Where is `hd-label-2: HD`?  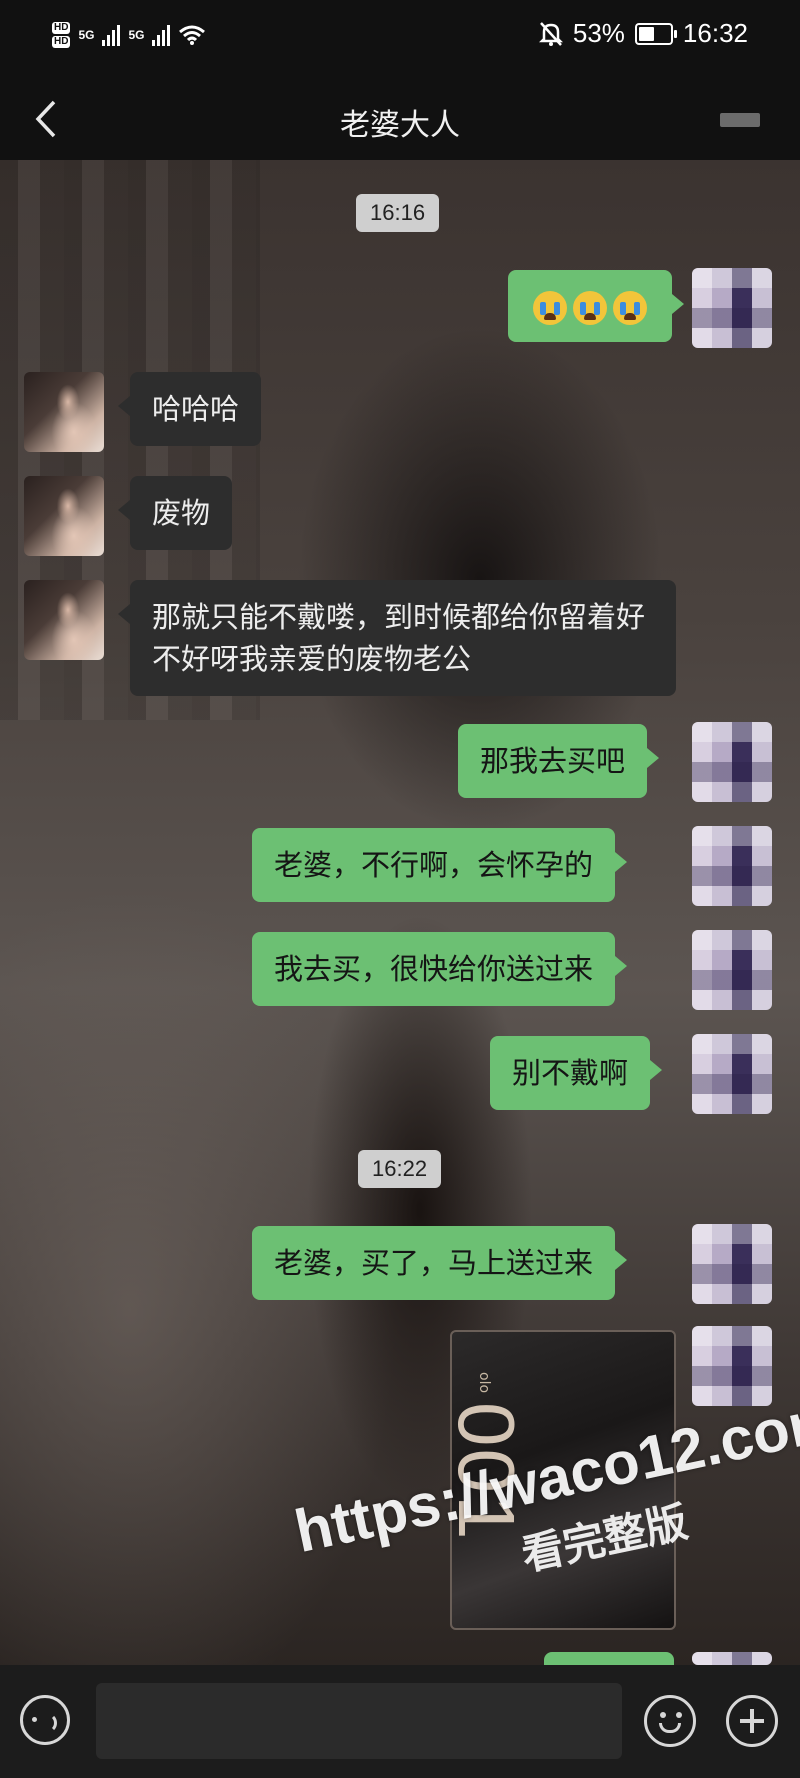 hd-label-2: HD is located at coordinates (61, 42).